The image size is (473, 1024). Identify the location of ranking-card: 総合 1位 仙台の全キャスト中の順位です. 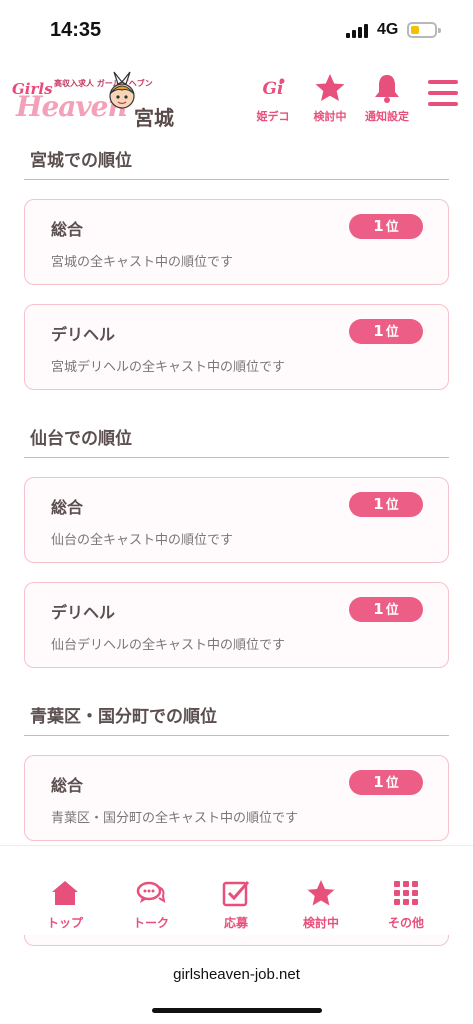
(236, 520).